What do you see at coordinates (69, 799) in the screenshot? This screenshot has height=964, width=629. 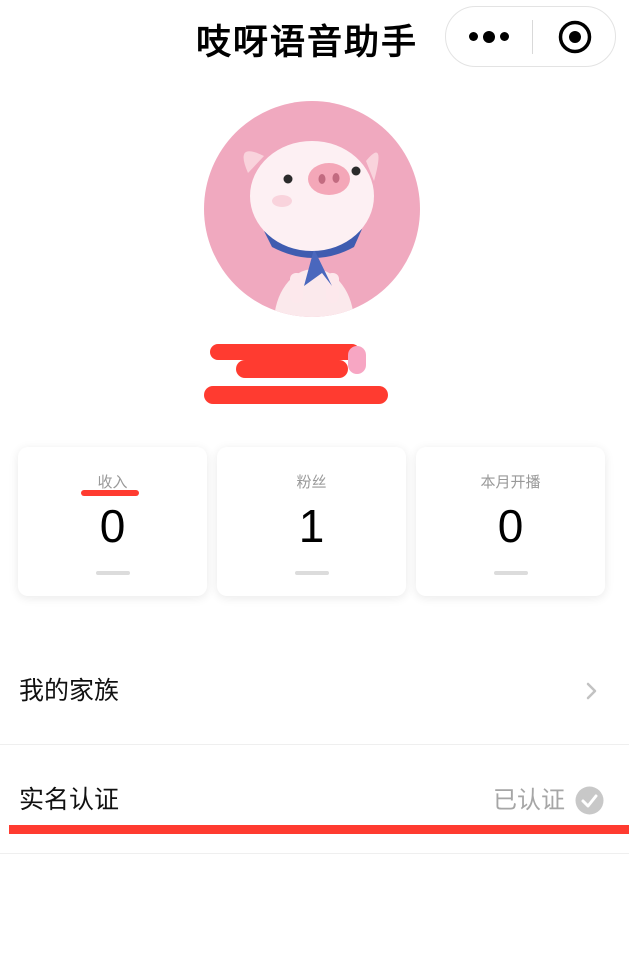 I see `menu-item-label: 实名认证` at bounding box center [69, 799].